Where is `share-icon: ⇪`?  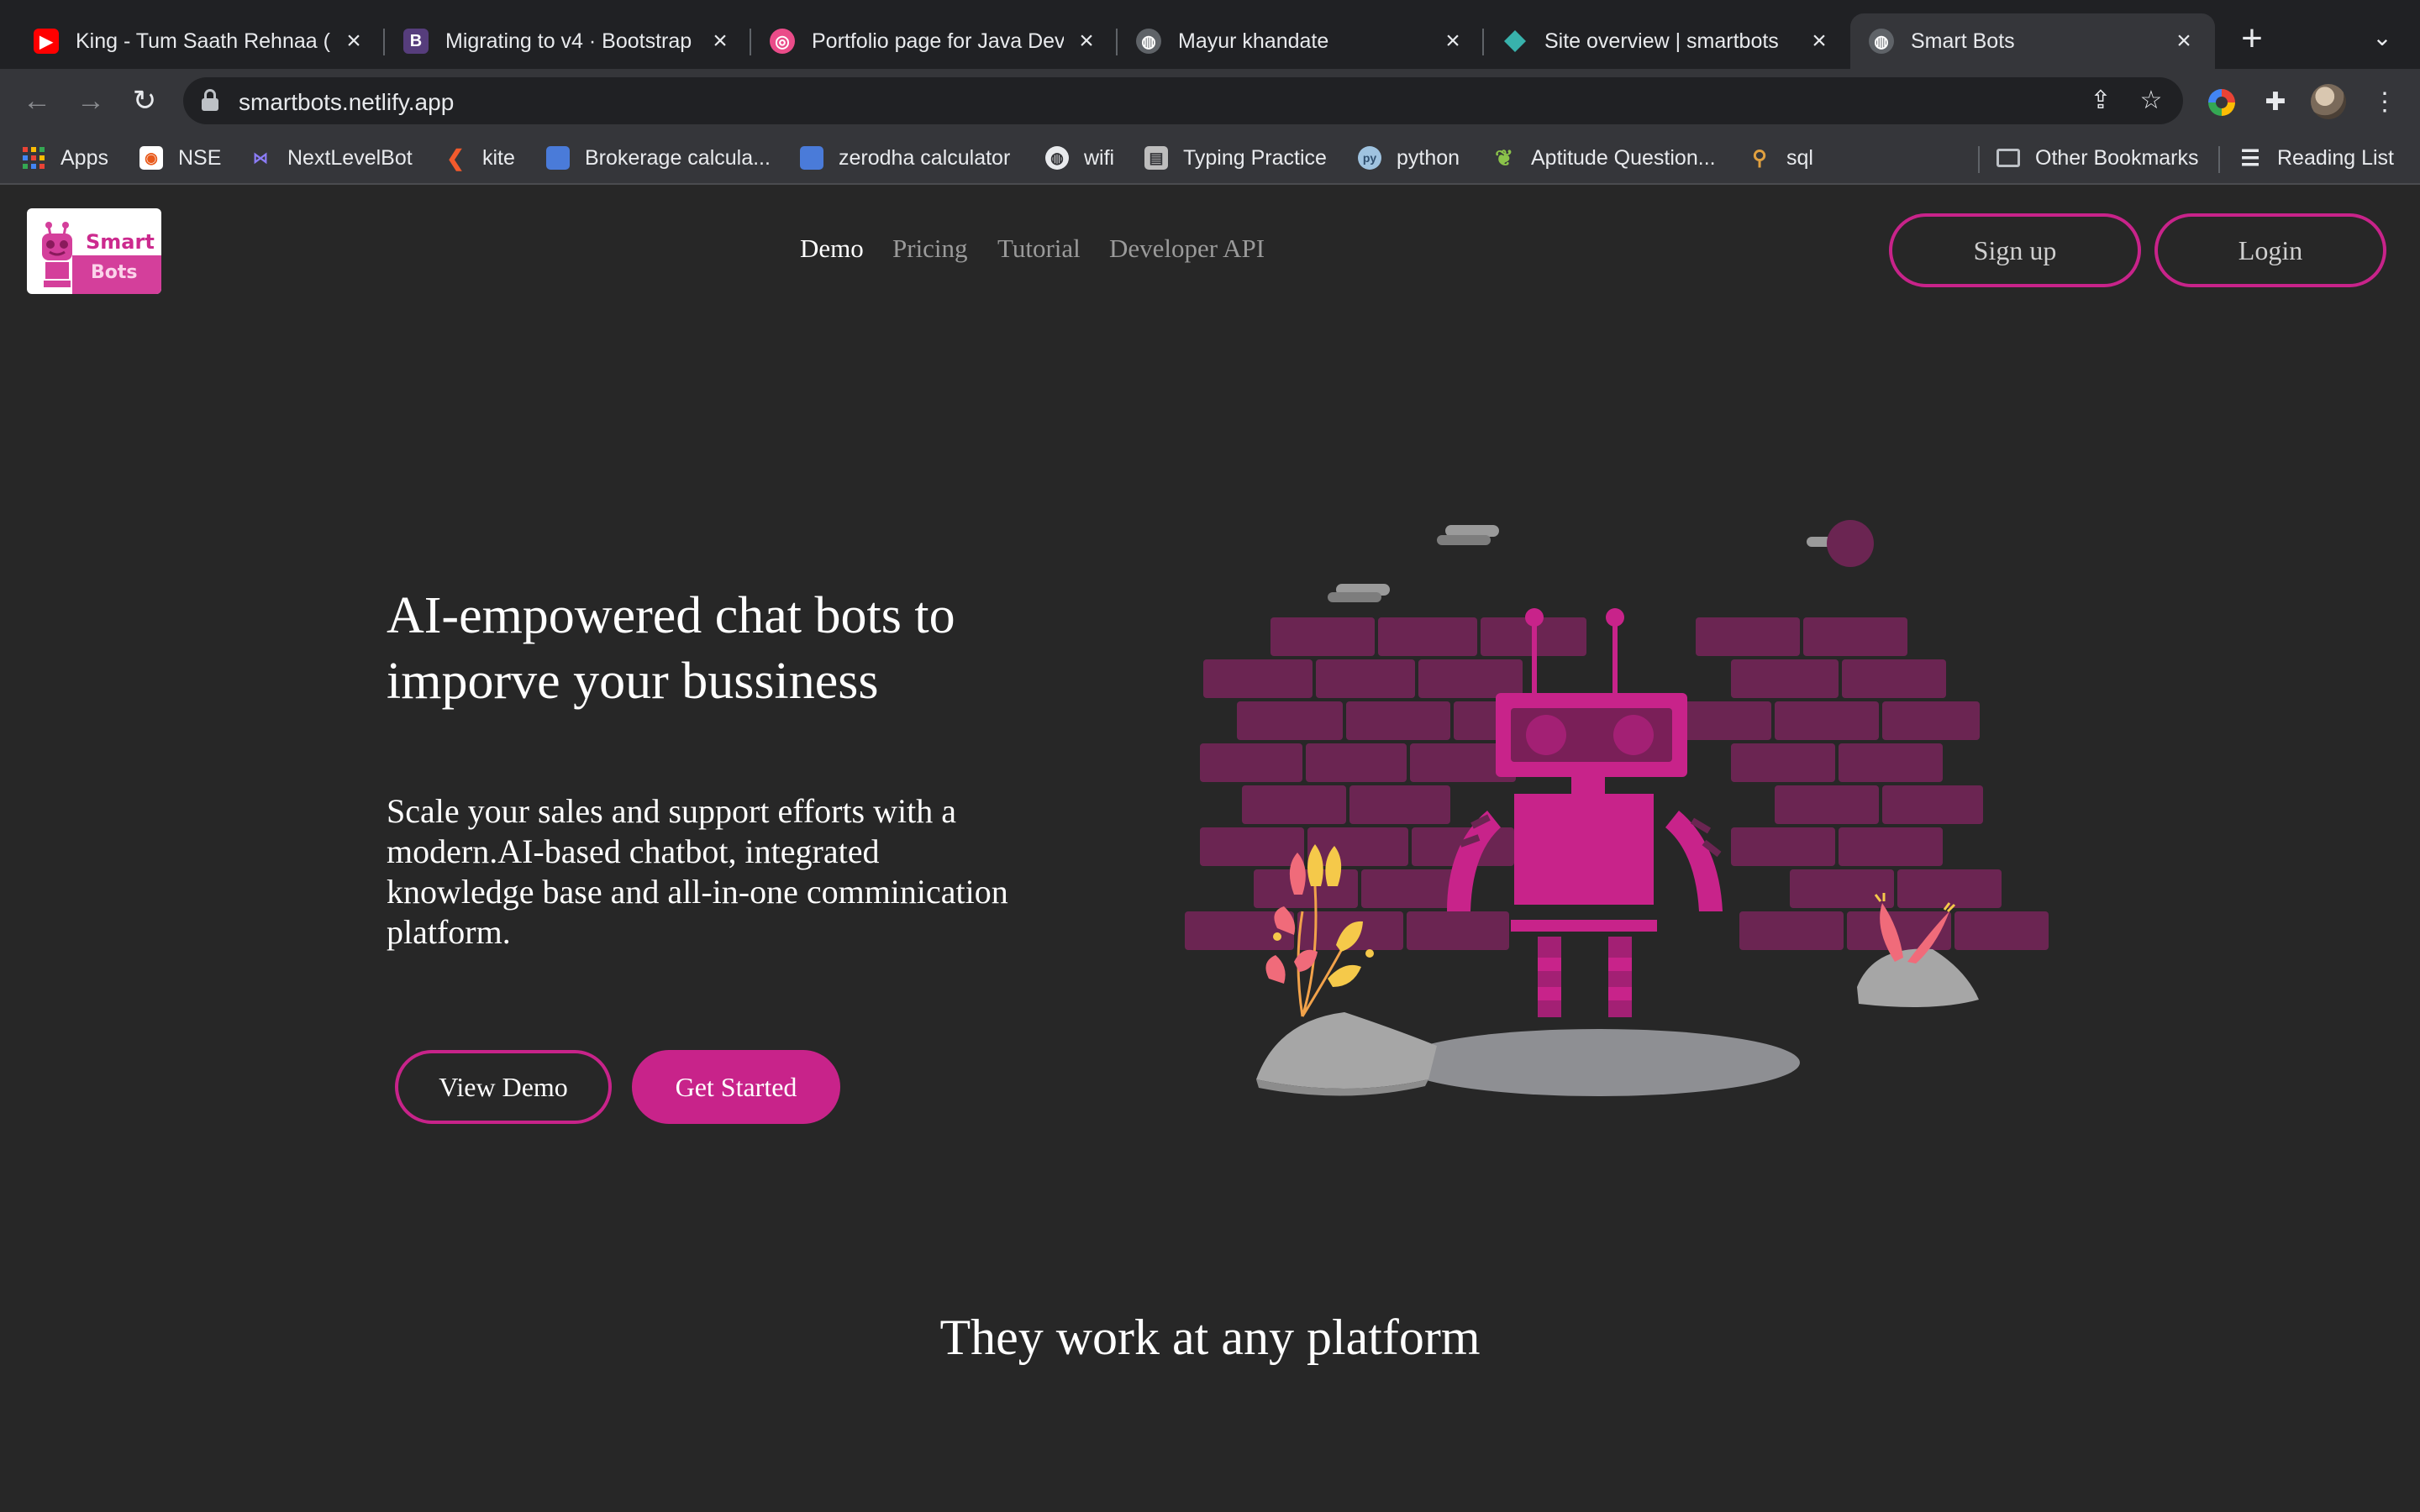 share-icon: ⇪ is located at coordinates (2100, 100).